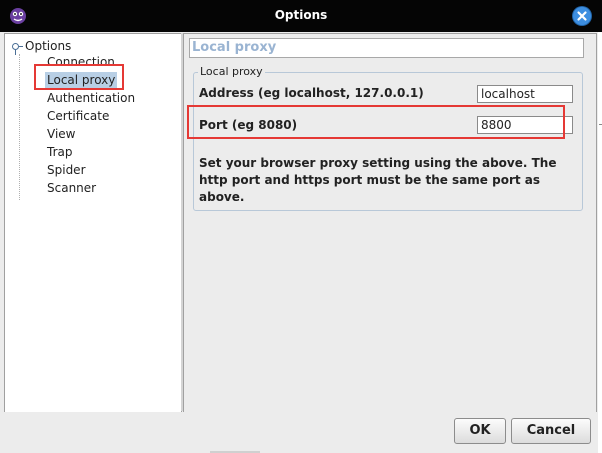  Describe the element at coordinates (311, 93) in the screenshot. I see `address-label: Address (eg localhost, 127.0.0.1)` at that location.